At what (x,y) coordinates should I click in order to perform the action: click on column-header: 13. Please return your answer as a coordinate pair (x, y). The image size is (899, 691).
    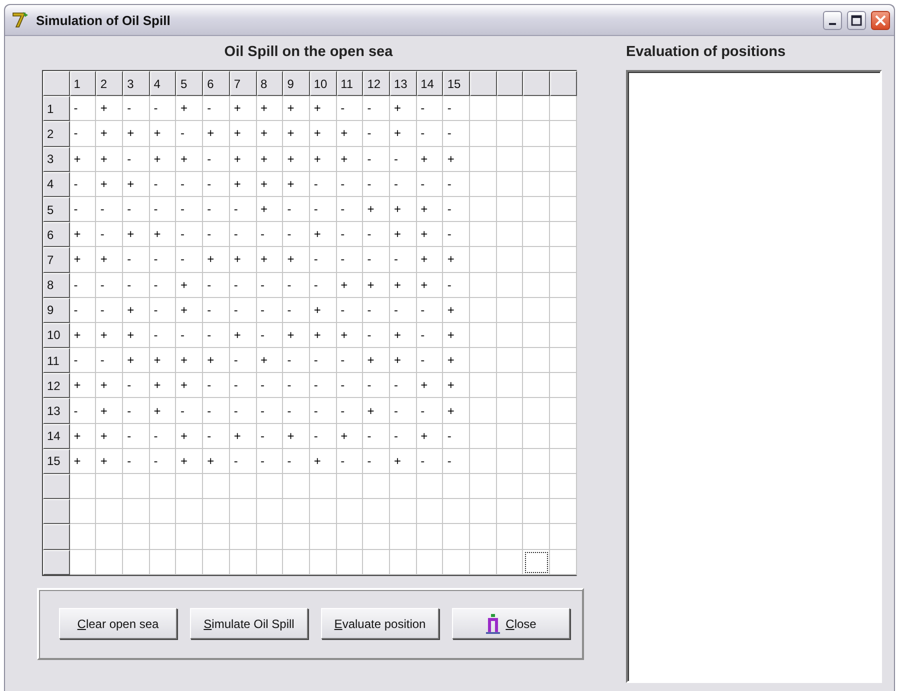
    Looking at the image, I should click on (403, 83).